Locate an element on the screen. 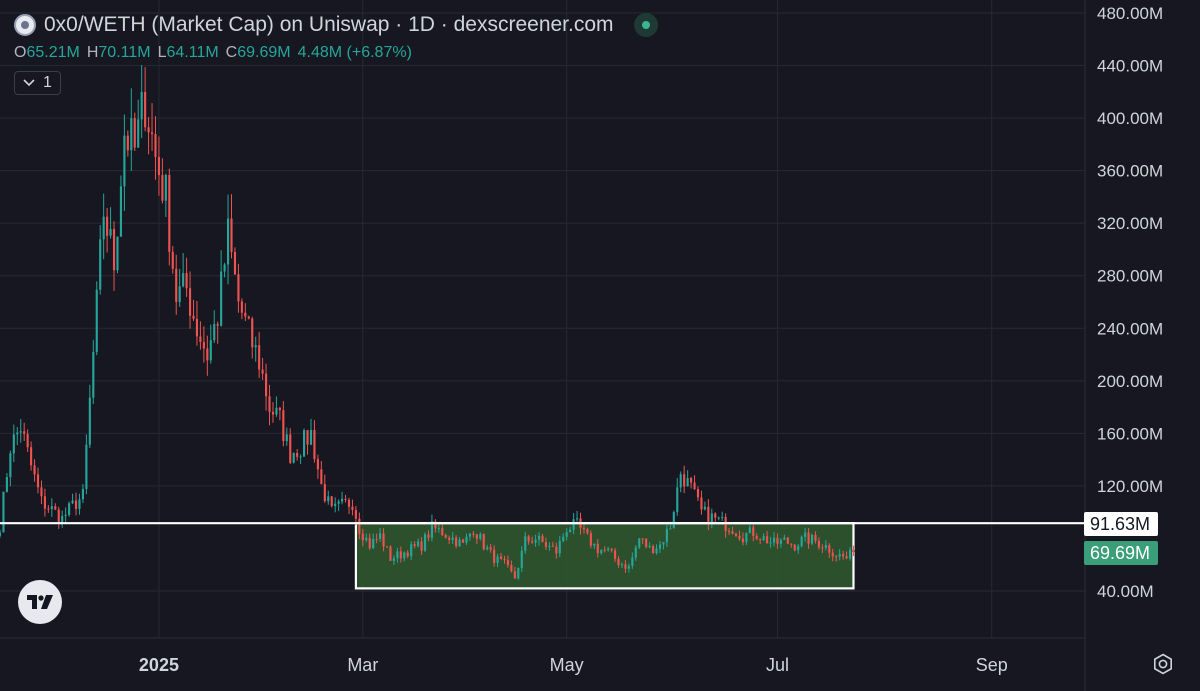  collapse-indicators-button: 1 is located at coordinates (37, 83).